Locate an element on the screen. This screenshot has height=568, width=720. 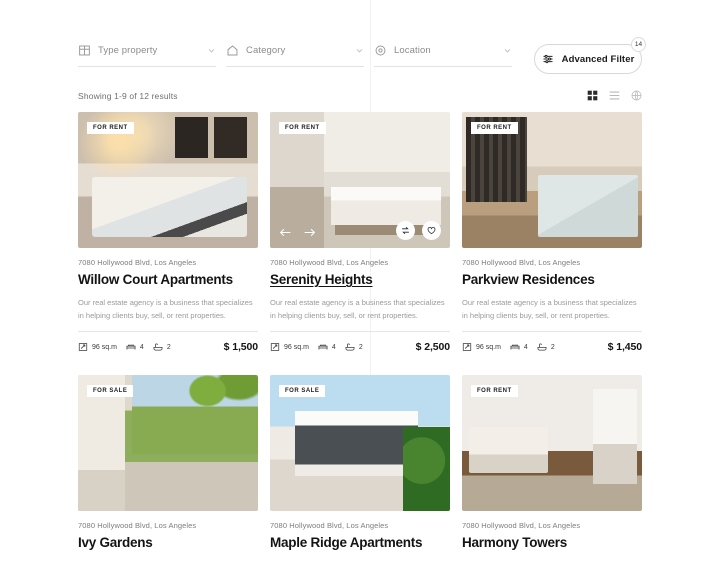
compare-button is located at coordinates (405, 230).